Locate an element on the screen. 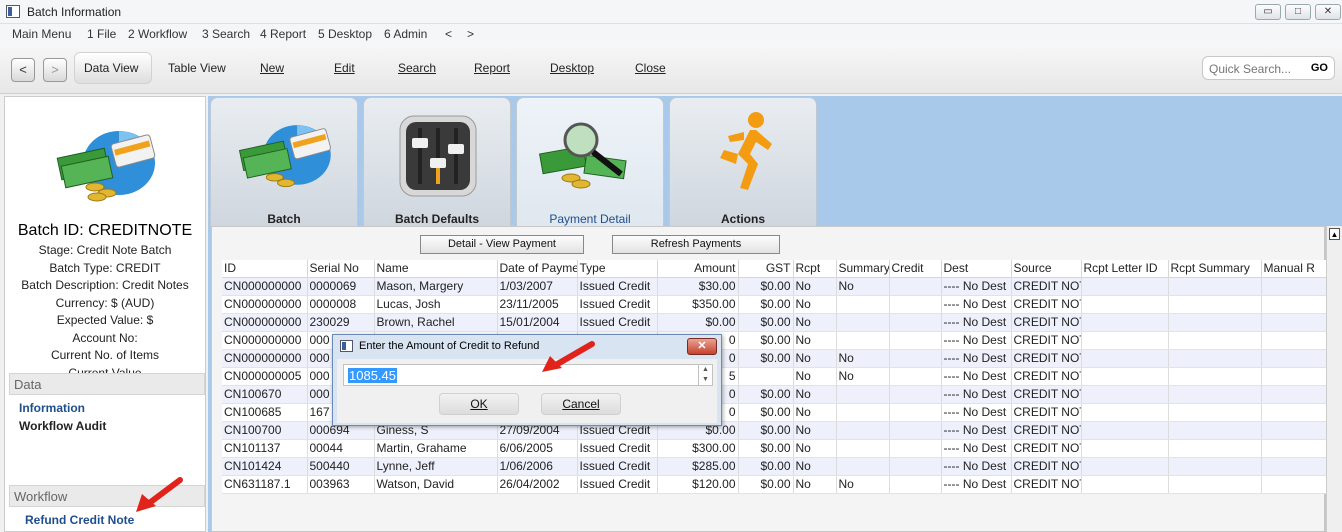 Image resolution: width=1342 pixels, height=532 pixels. menu-desktop: 5 Desktop is located at coordinates (345, 34).